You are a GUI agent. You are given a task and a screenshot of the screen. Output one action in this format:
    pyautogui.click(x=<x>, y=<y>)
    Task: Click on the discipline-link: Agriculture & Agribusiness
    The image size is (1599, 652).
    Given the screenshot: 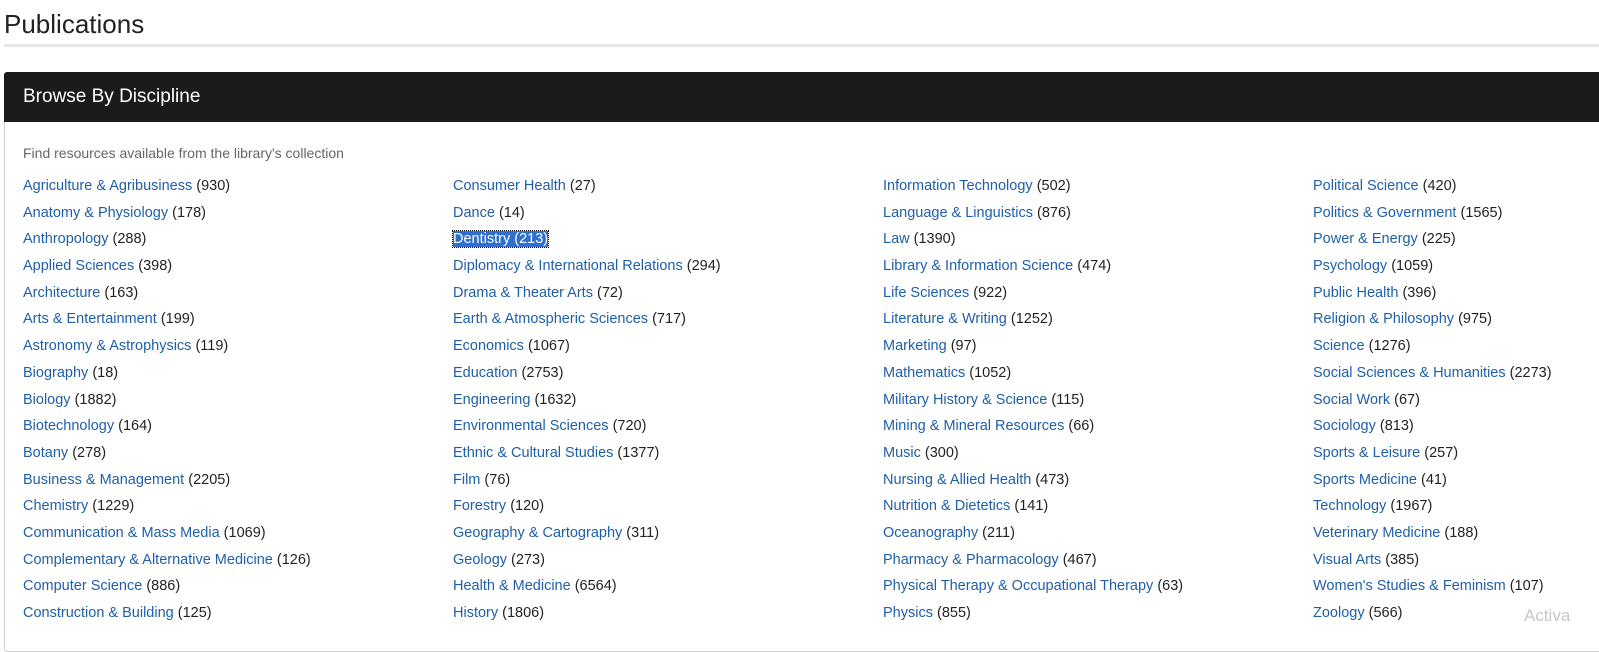 What is the action you would take?
    pyautogui.click(x=107, y=186)
    